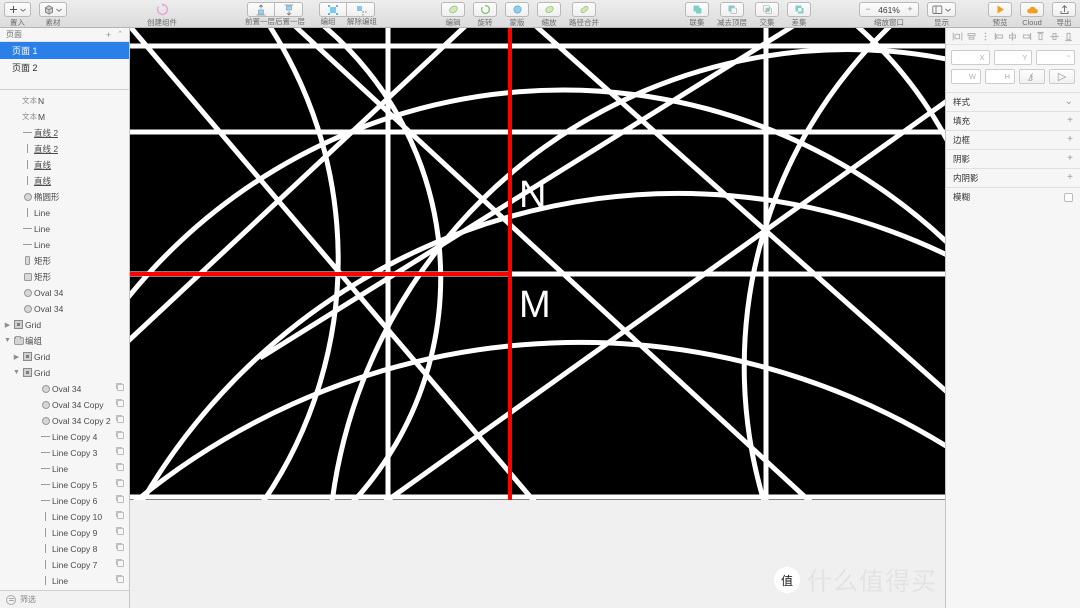 The width and height of the screenshot is (1080, 608). What do you see at coordinates (999, 36) in the screenshot?
I see `align-left-edge-icon` at bounding box center [999, 36].